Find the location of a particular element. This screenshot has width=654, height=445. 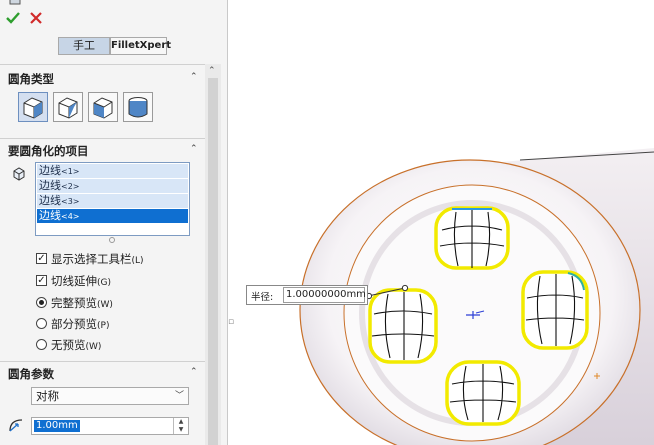

radius-value: 1.00mm is located at coordinates (57, 426).